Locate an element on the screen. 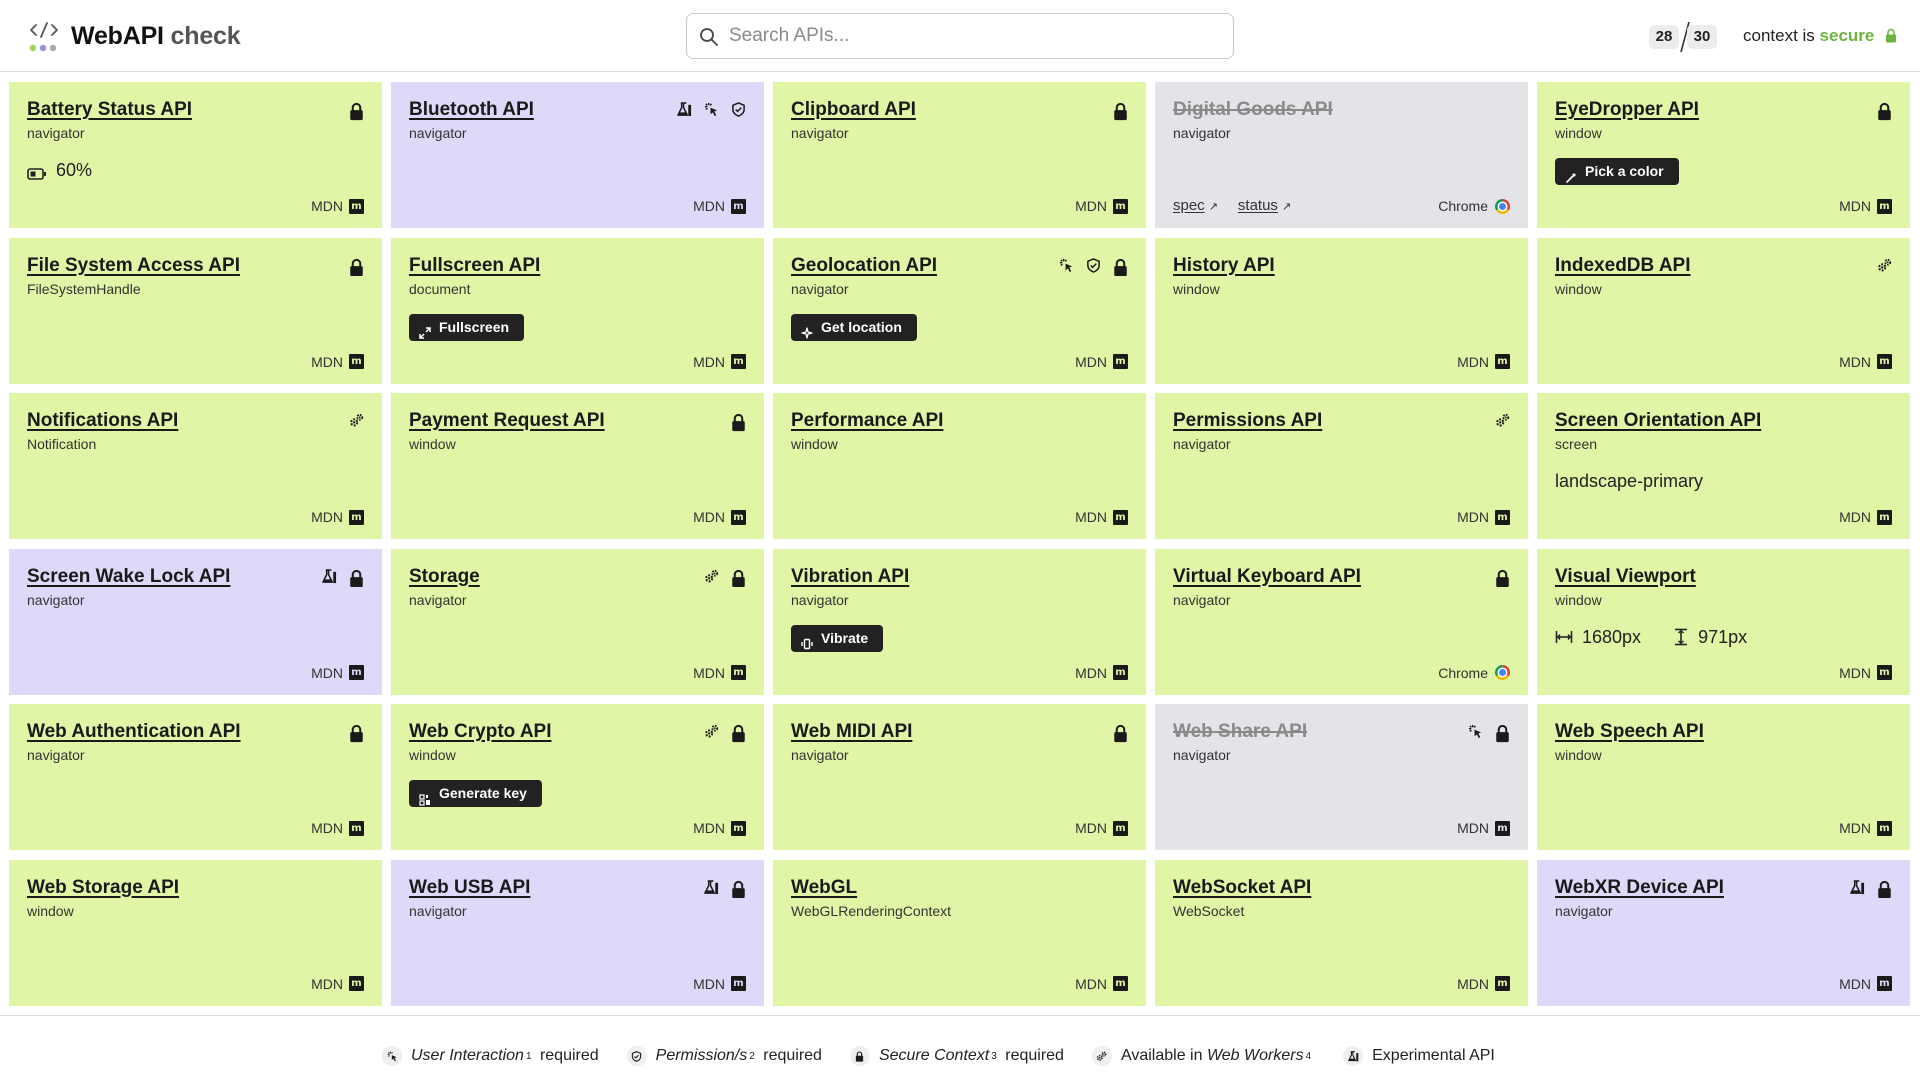 This screenshot has height=1092, width=1920. api-title-link: WebXR Device API is located at coordinates (1639, 888).